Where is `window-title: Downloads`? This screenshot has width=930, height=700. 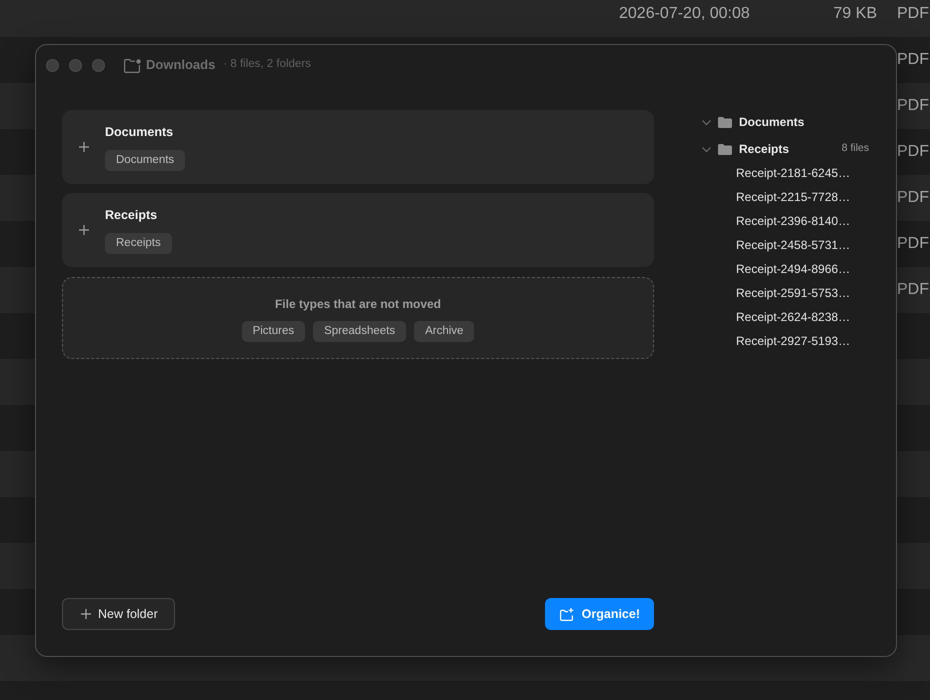
window-title: Downloads is located at coordinates (181, 65).